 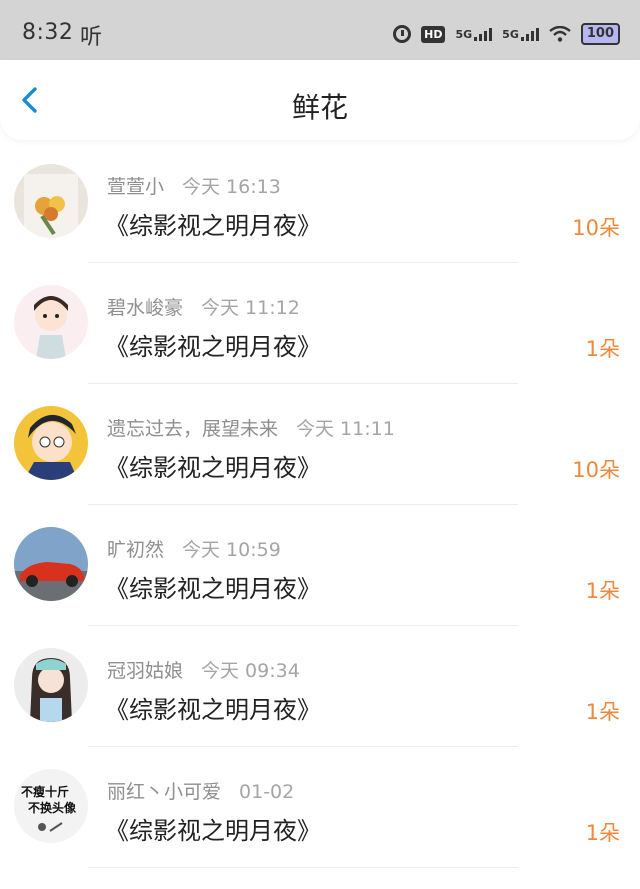 What do you see at coordinates (145, 308) in the screenshot?
I see `sender-name: 碧水峻豪` at bounding box center [145, 308].